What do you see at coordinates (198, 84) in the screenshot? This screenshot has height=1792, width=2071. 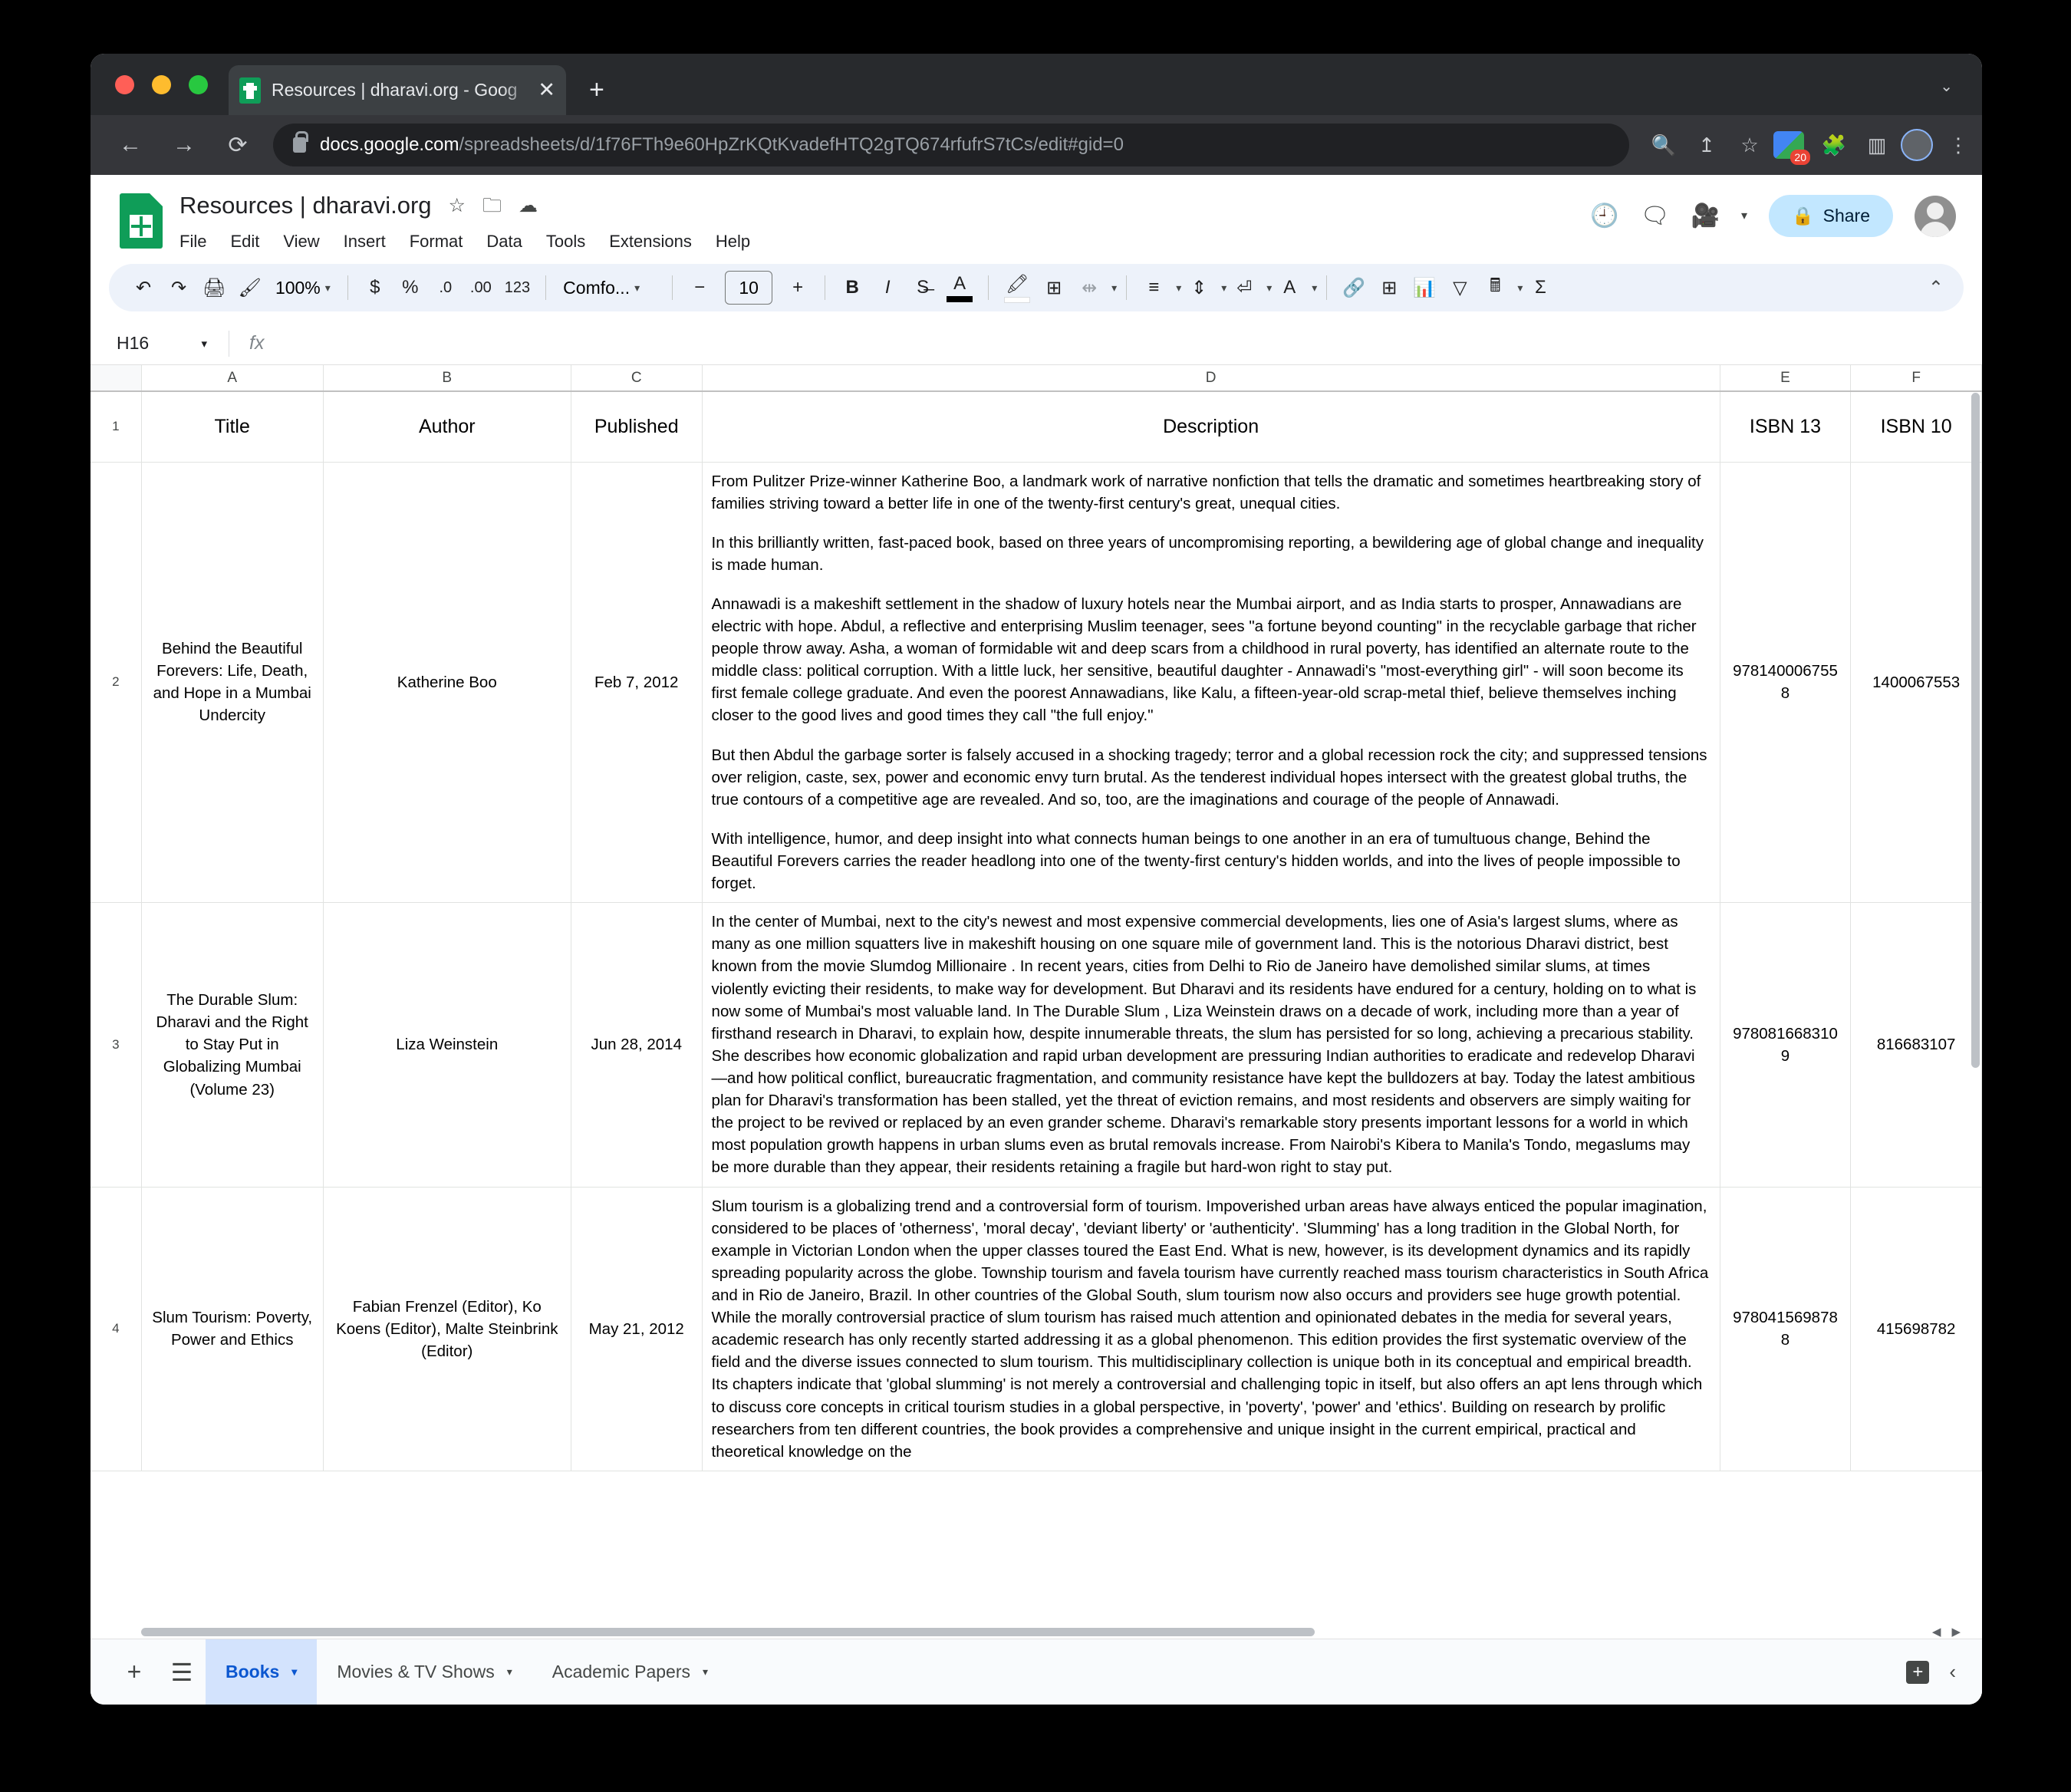 I see `maximize-window-button` at bounding box center [198, 84].